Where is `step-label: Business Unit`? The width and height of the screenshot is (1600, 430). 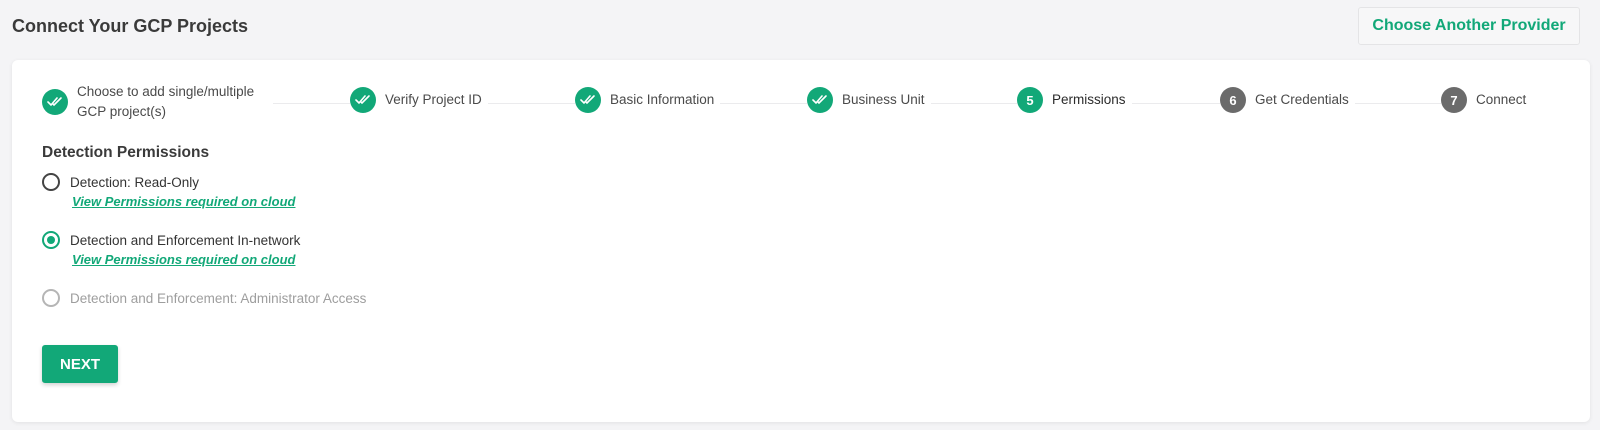 step-label: Business Unit is located at coordinates (886, 100).